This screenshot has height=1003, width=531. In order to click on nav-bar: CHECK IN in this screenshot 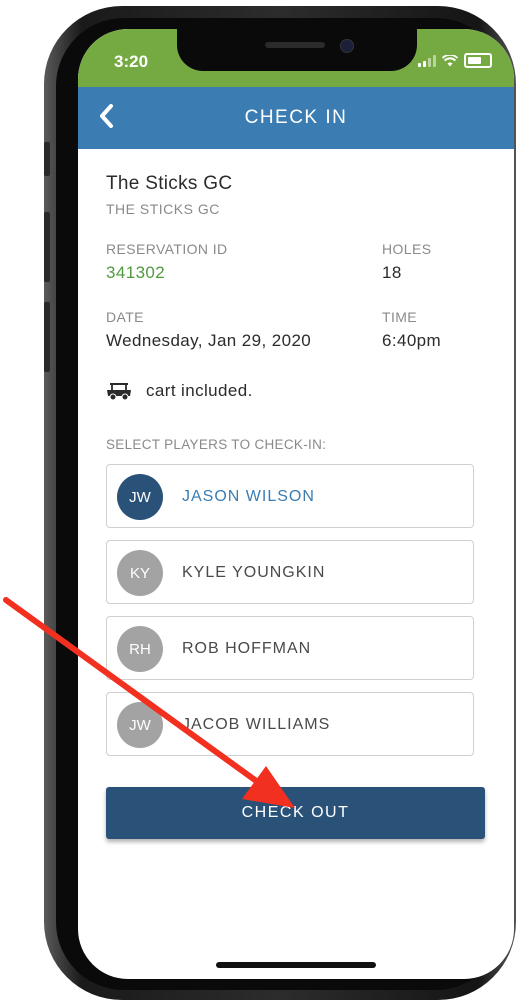, I will do `click(296, 118)`.